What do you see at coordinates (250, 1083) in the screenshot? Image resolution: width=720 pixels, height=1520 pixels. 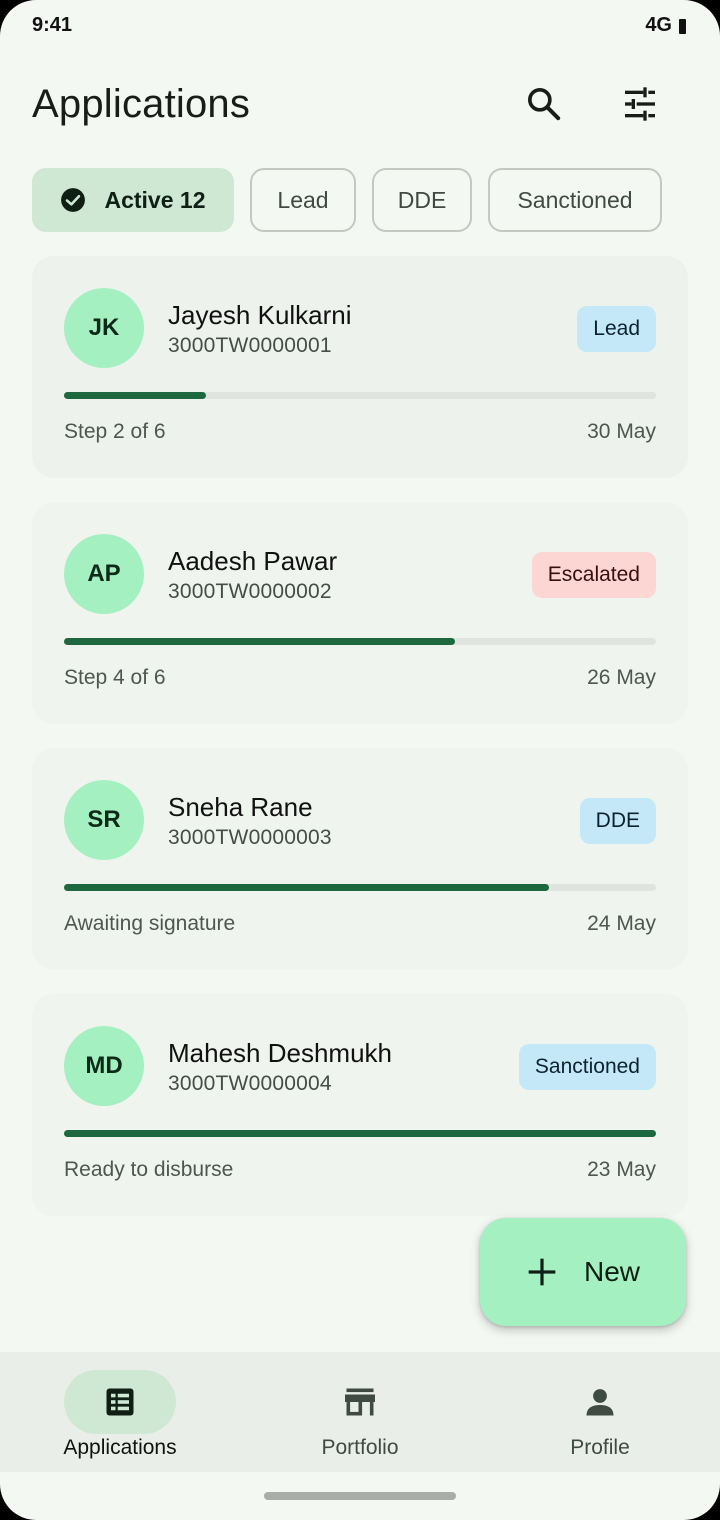 I see `application-id: 3000TW0000004` at bounding box center [250, 1083].